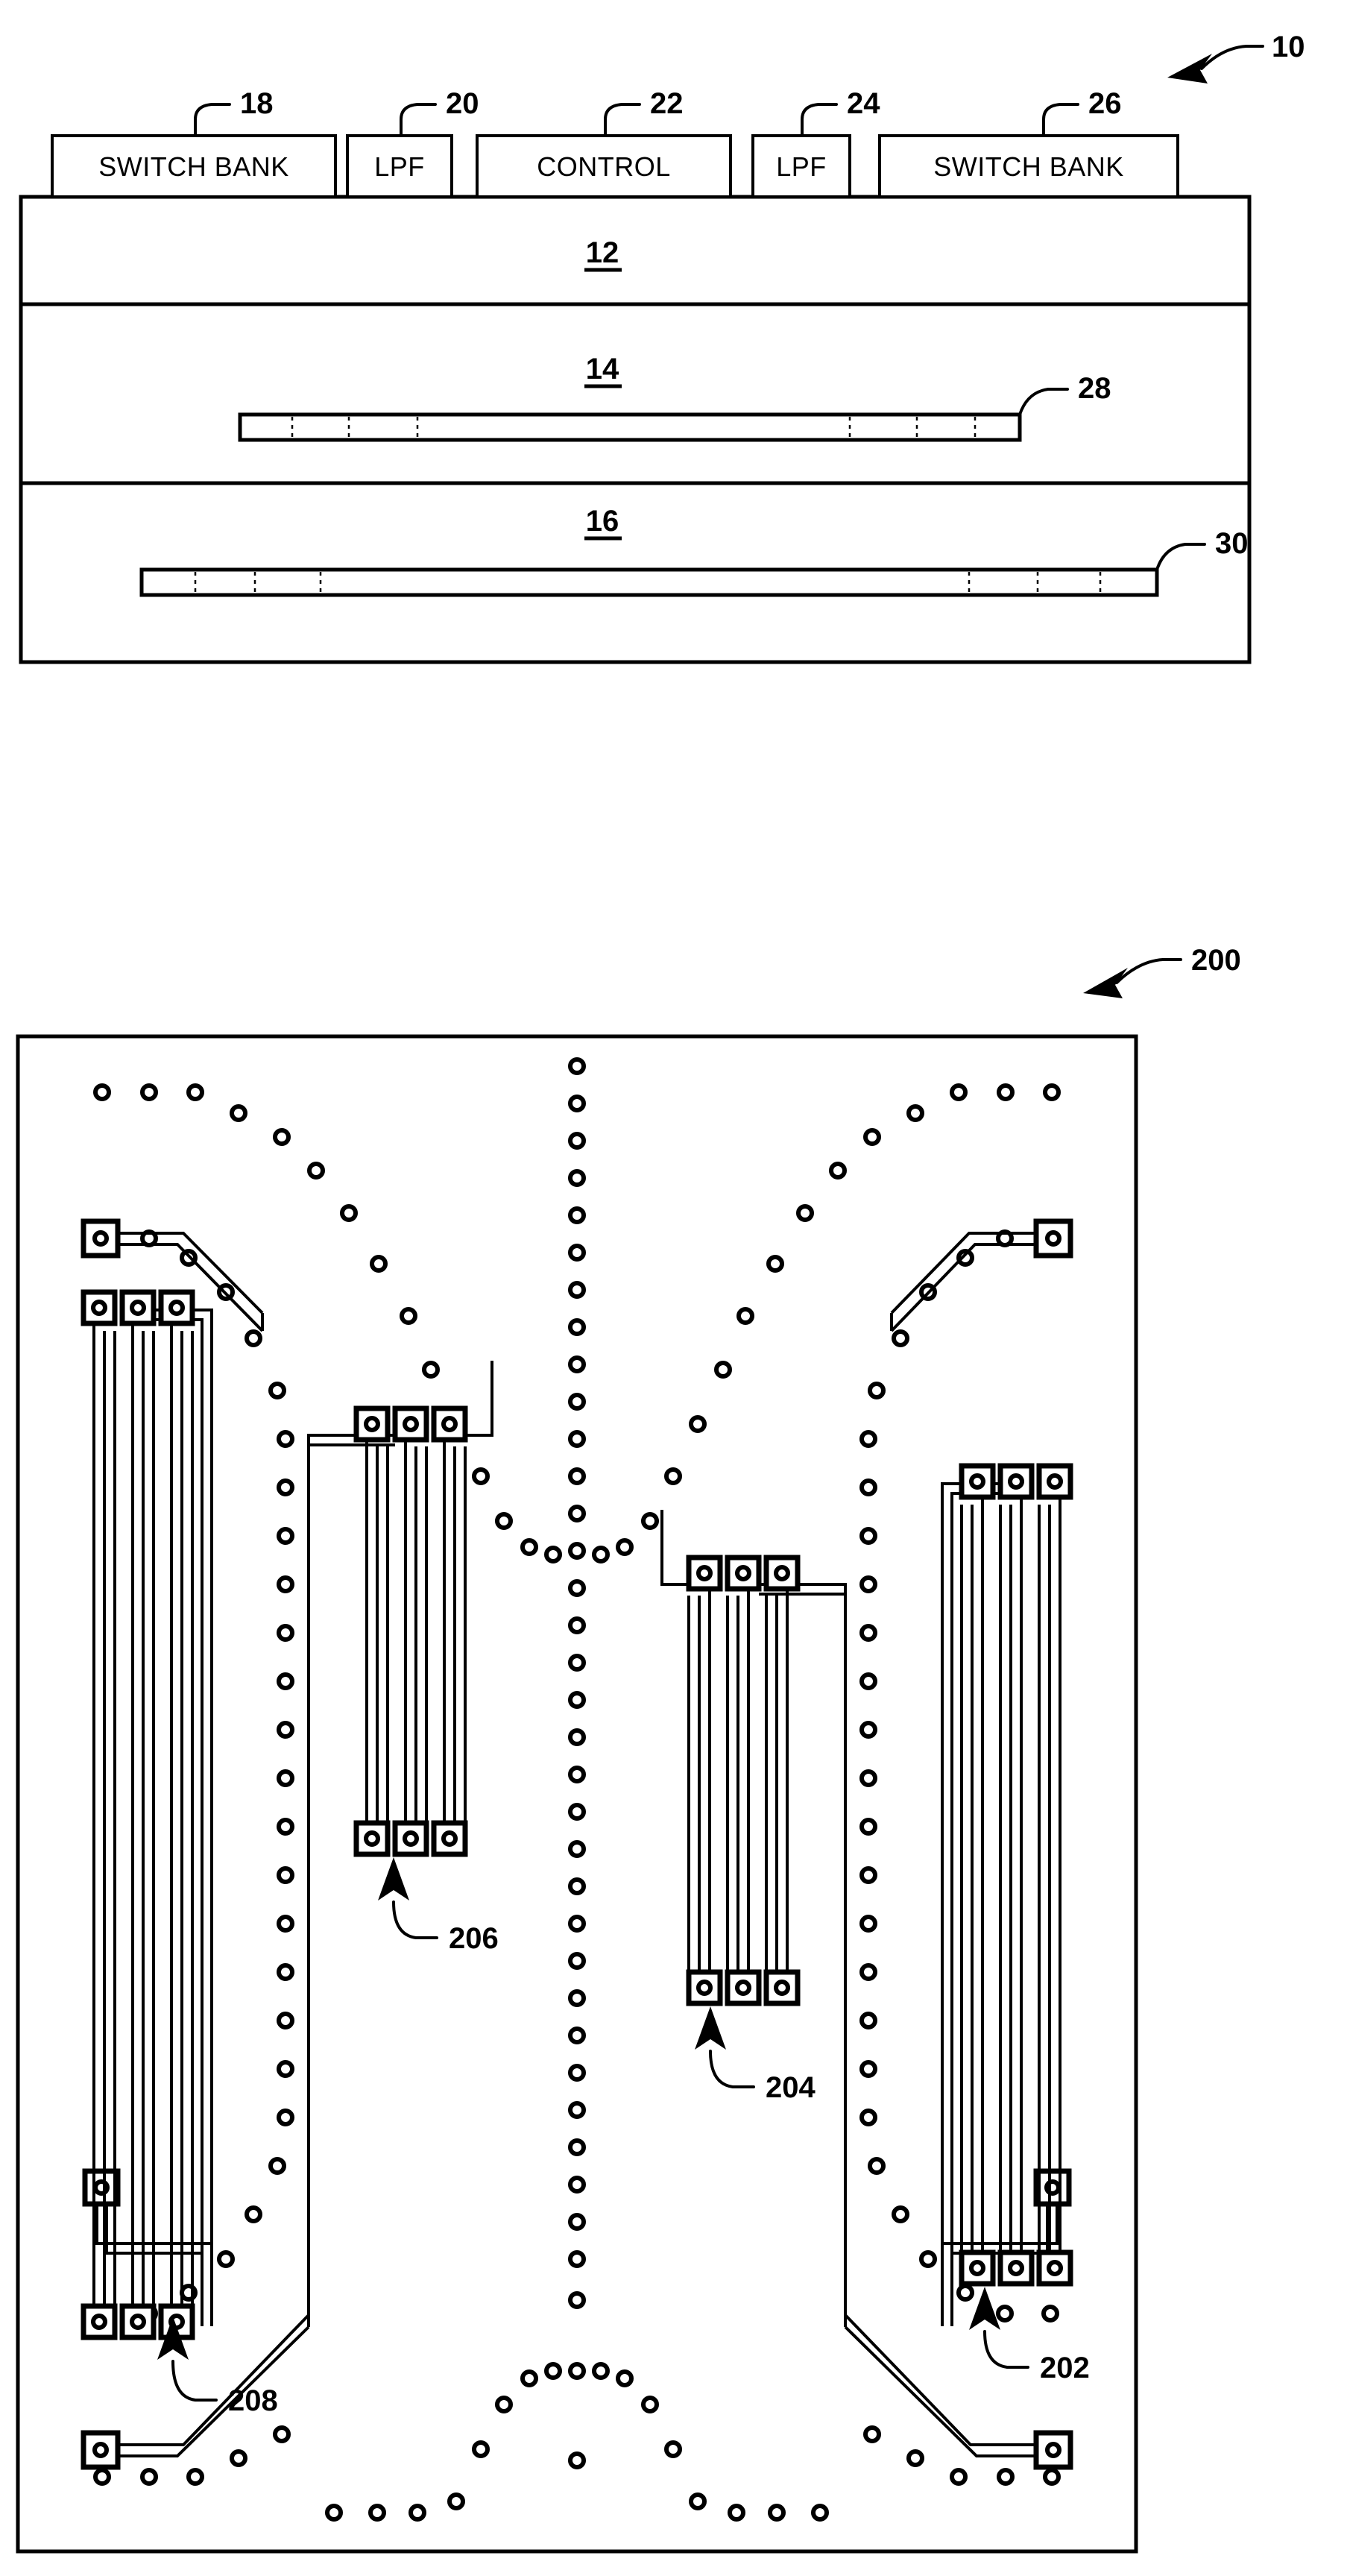 The height and width of the screenshot is (2576, 1347). What do you see at coordinates (193, 166) in the screenshot?
I see `block-switch-bank-left-label: SWITCH BANK` at bounding box center [193, 166].